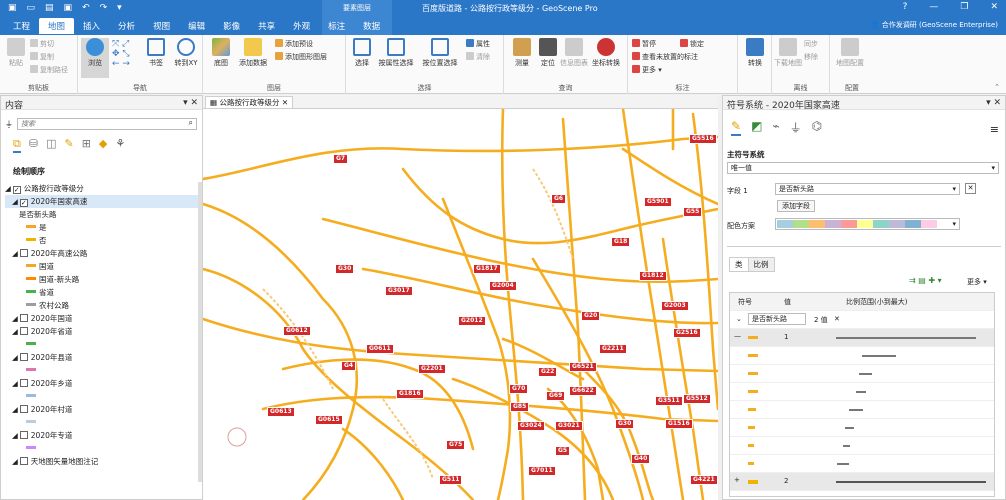  Describe the element at coordinates (91, 26) in the screenshot. I see `tab-insert: 插入` at that location.